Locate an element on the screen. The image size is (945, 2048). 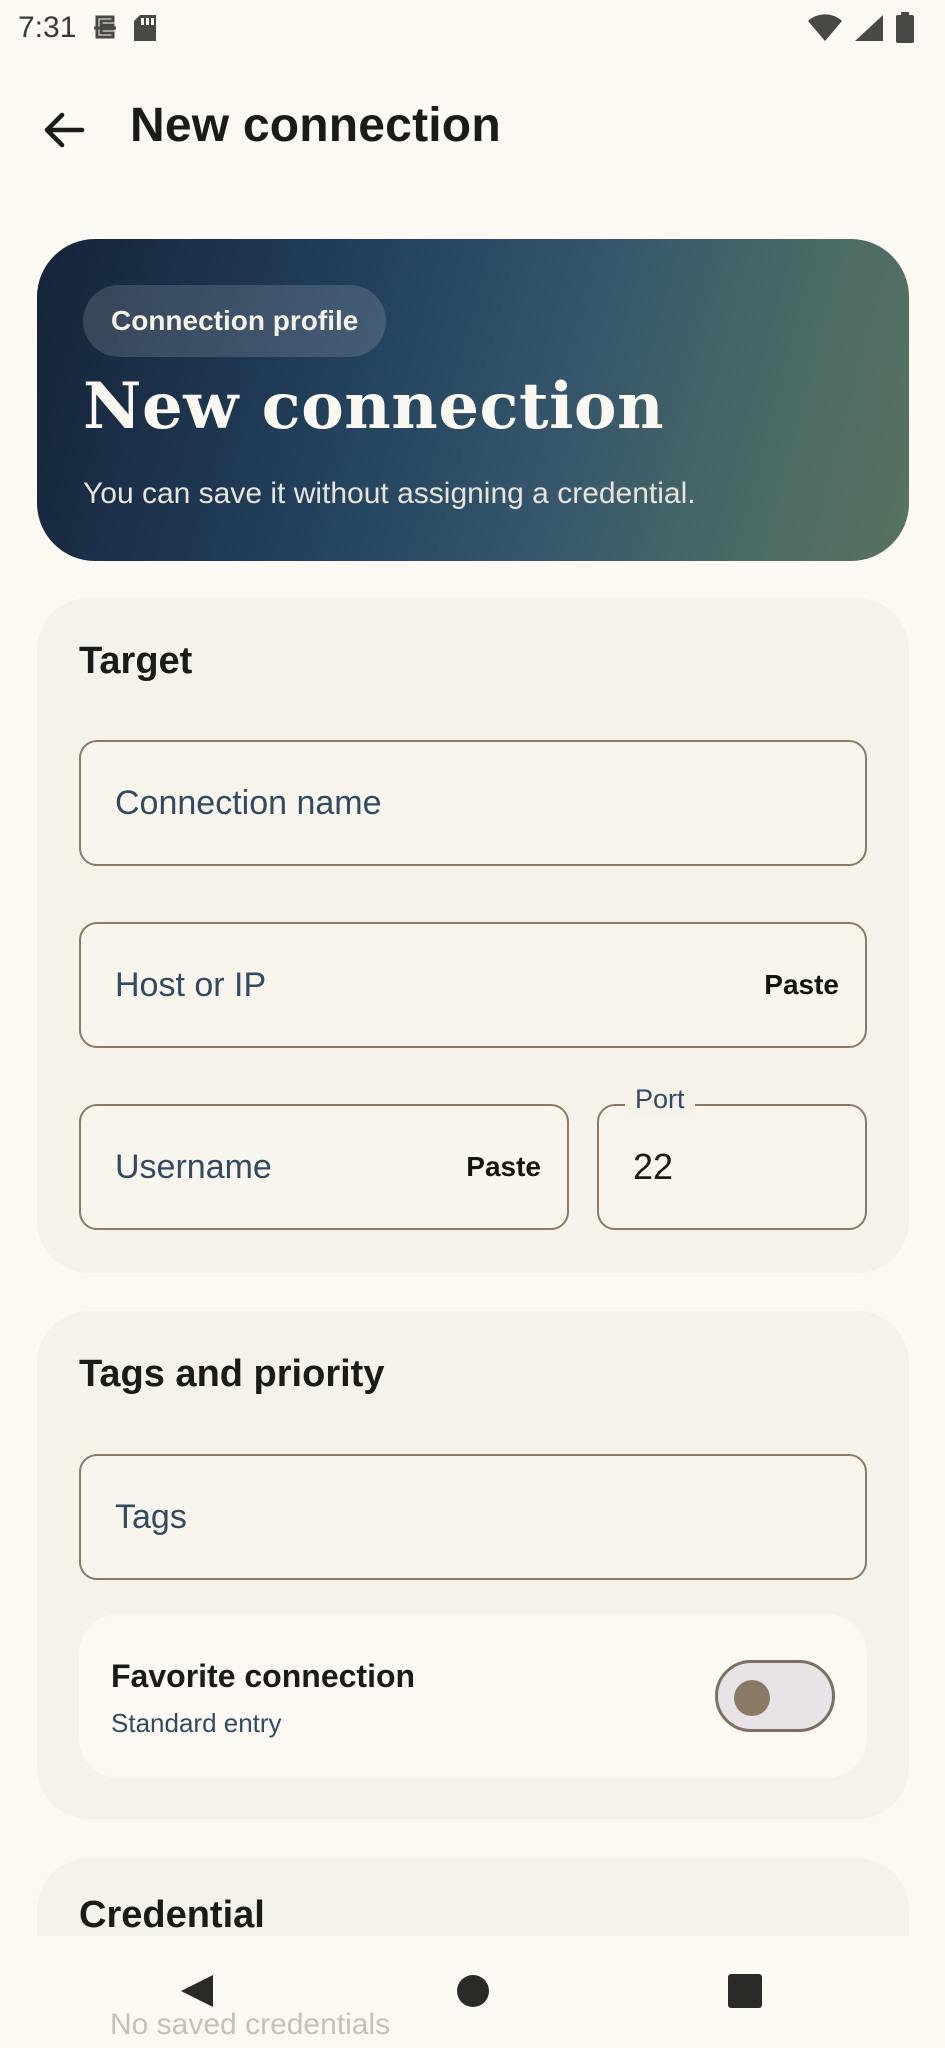
triangle-back-icon is located at coordinates (197, 1991).